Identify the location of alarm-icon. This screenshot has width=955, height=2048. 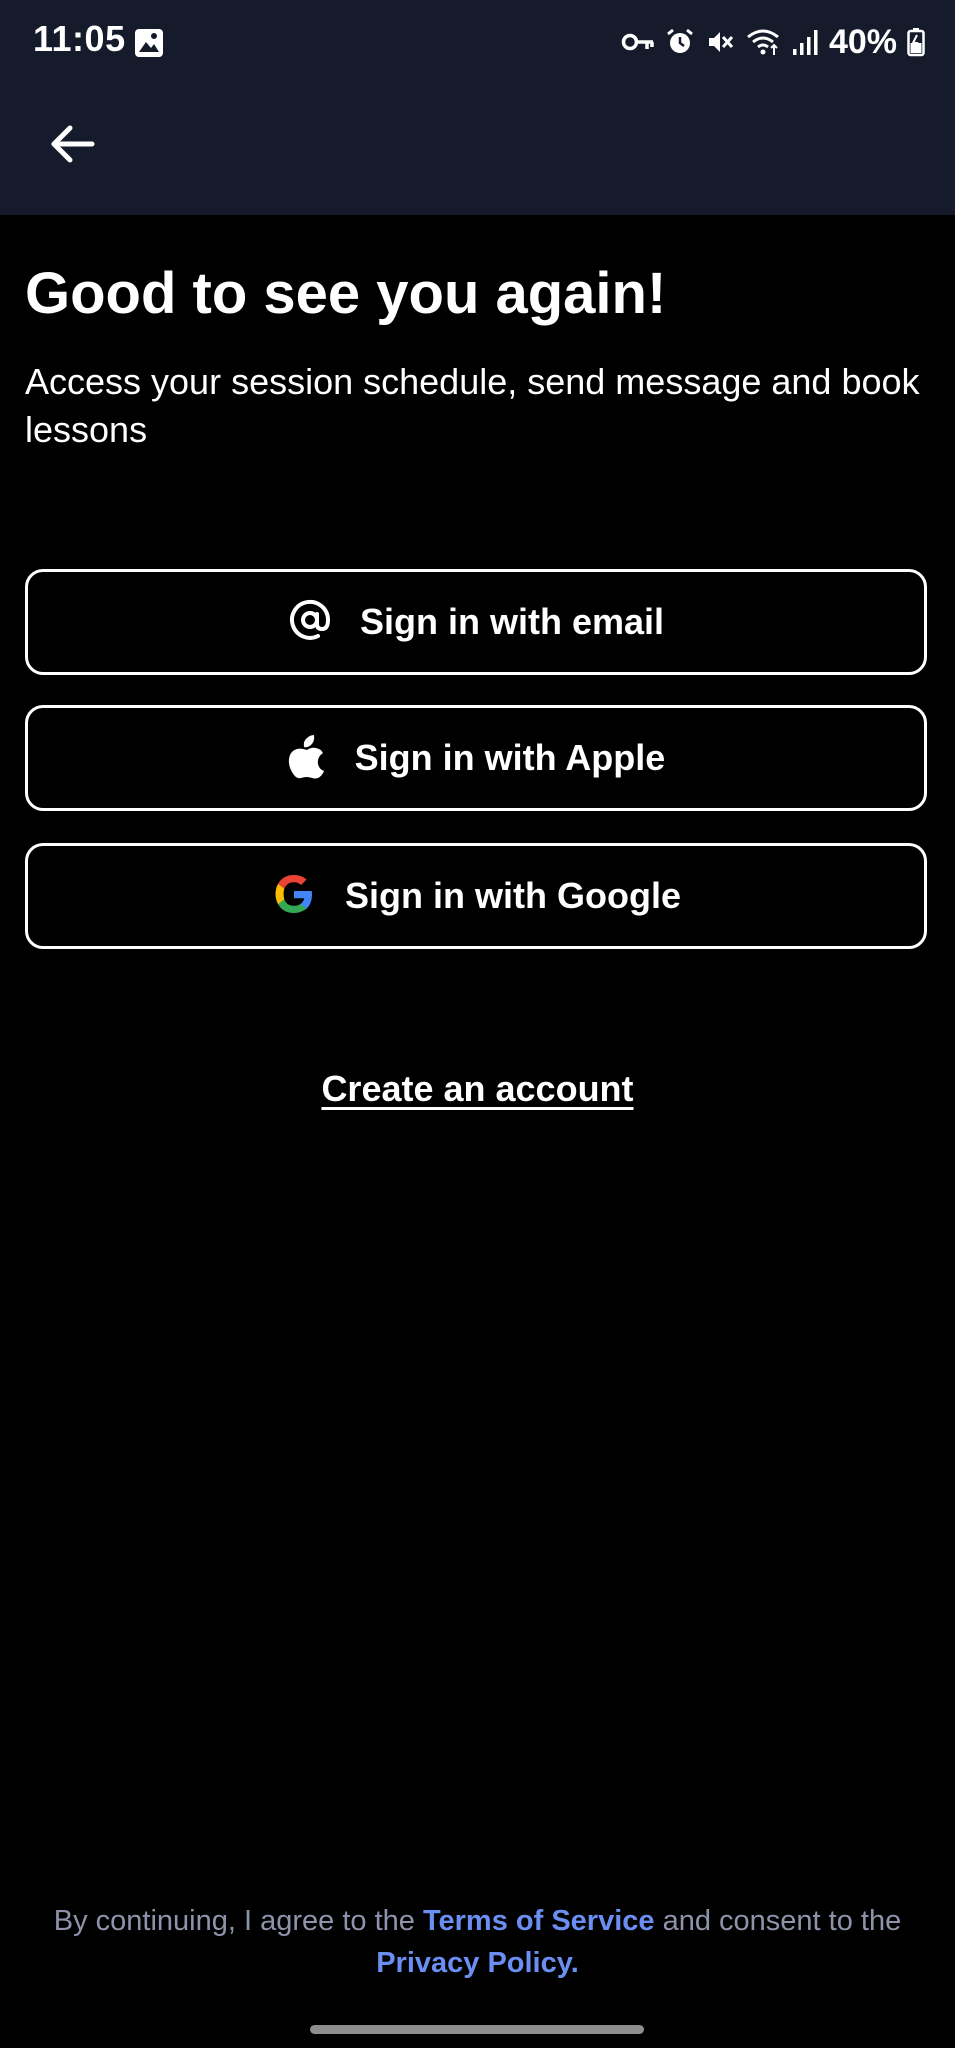
(680, 42).